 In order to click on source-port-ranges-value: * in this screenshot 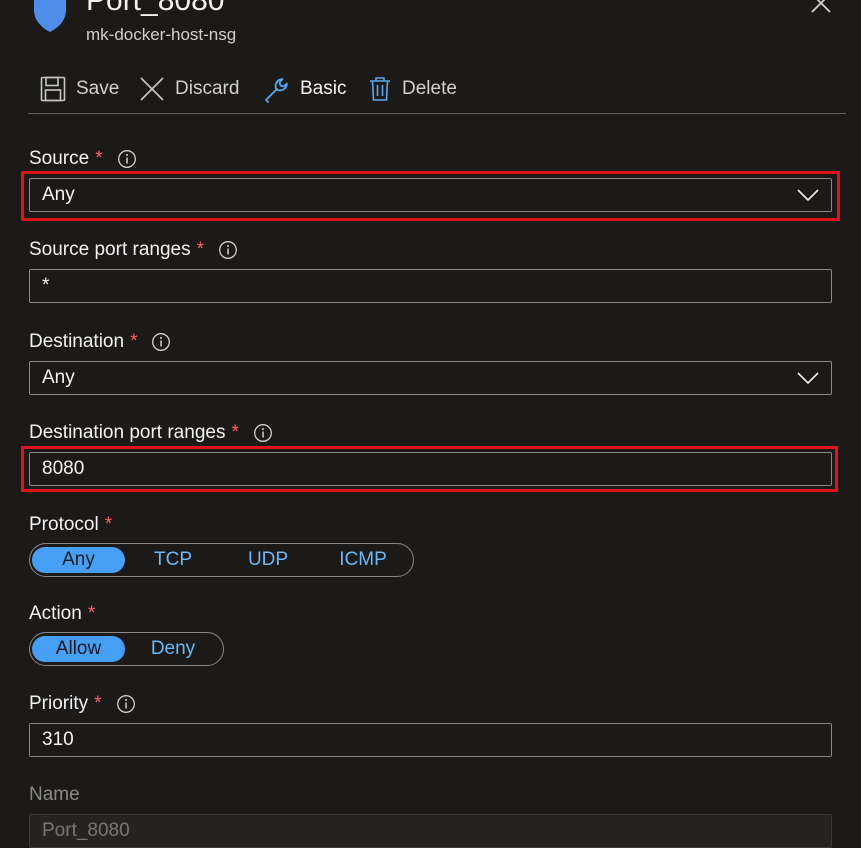, I will do `click(46, 285)`.